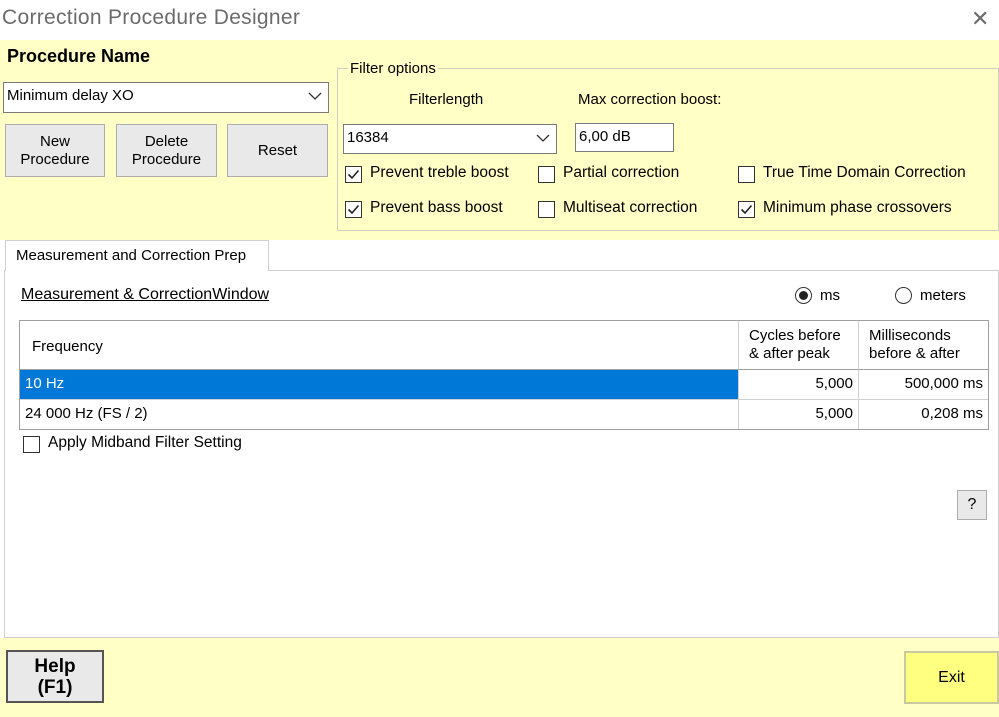 The height and width of the screenshot is (717, 999). I want to click on unit-meters-label: meters, so click(943, 295).